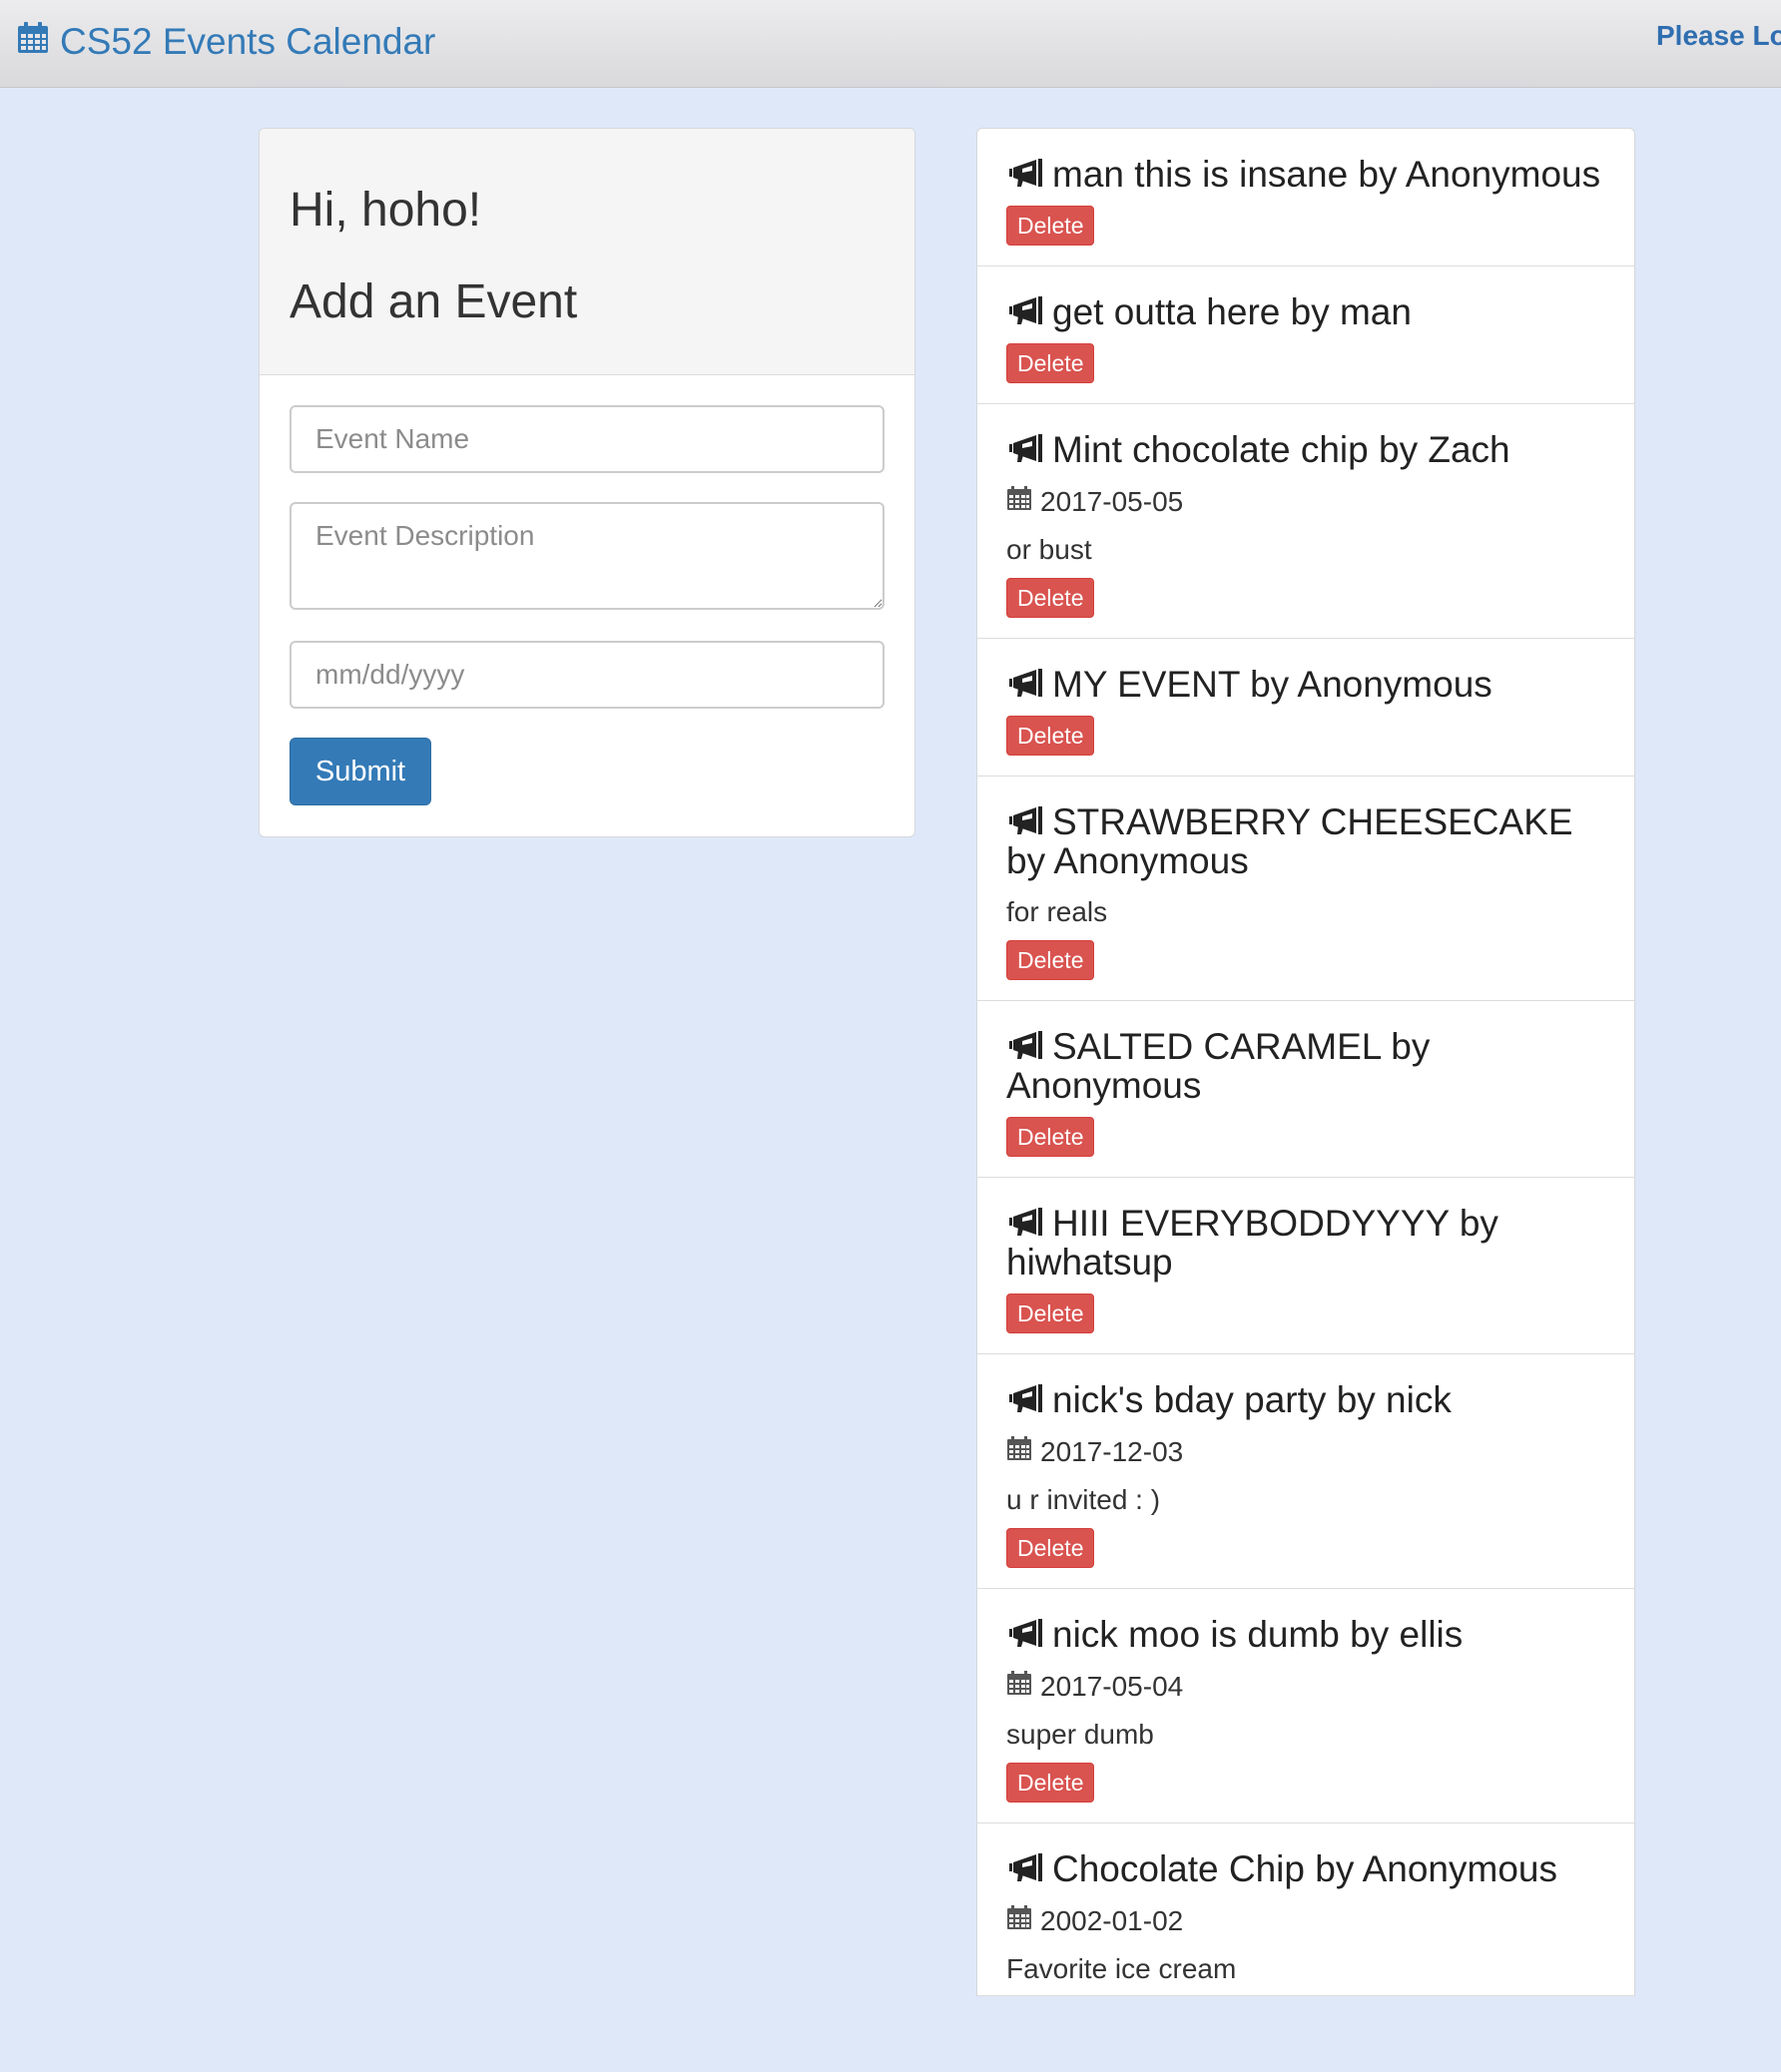  Describe the element at coordinates (1049, 549) in the screenshot. I see `event-description: or bust` at that location.